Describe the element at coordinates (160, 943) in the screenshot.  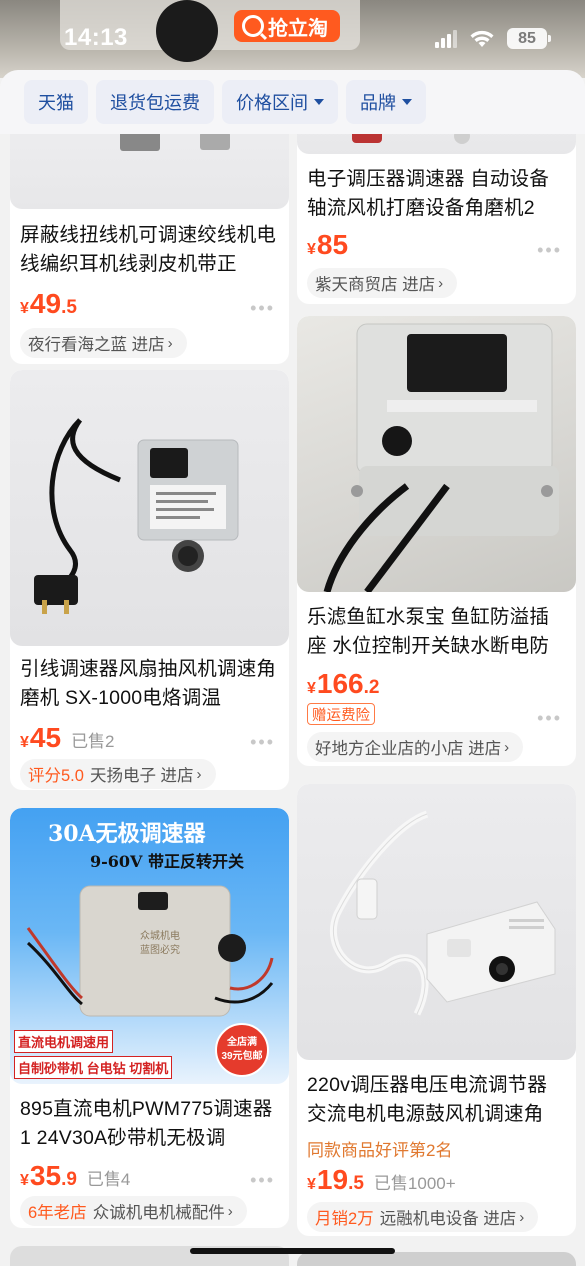
I see `image-box-text: 众城机电 蓝图必究` at that location.